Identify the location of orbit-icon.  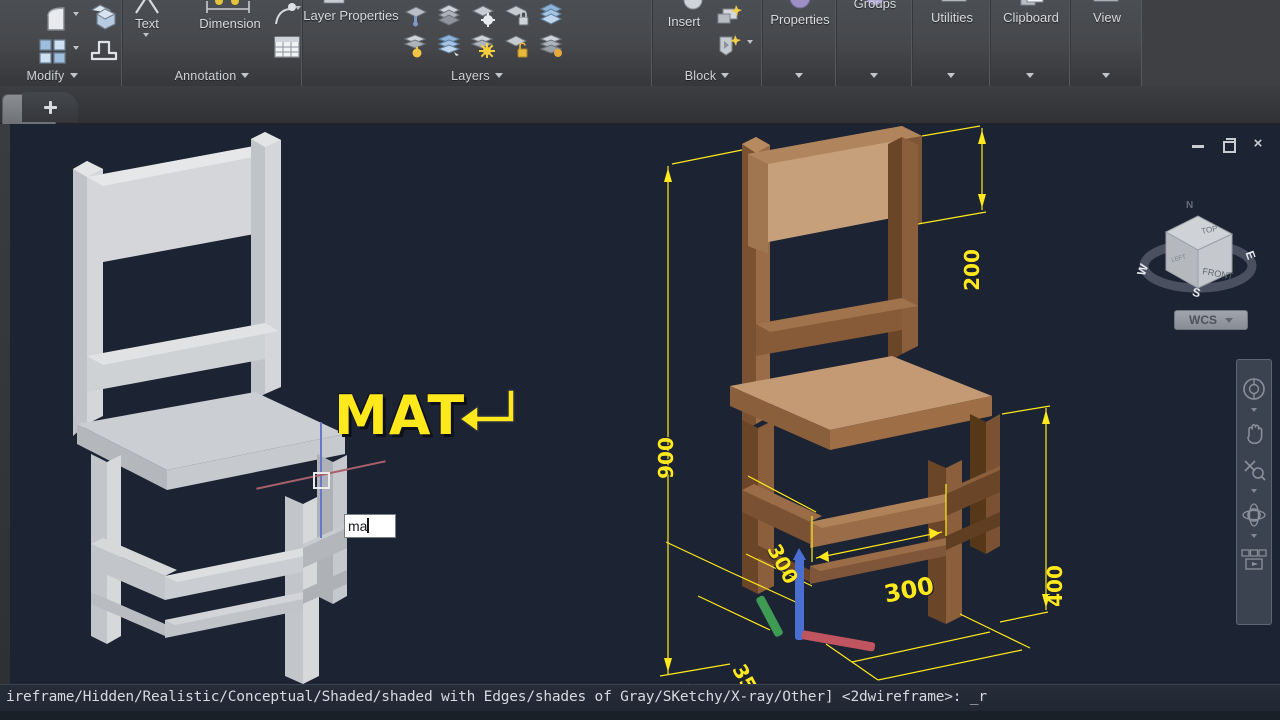
(1254, 515).